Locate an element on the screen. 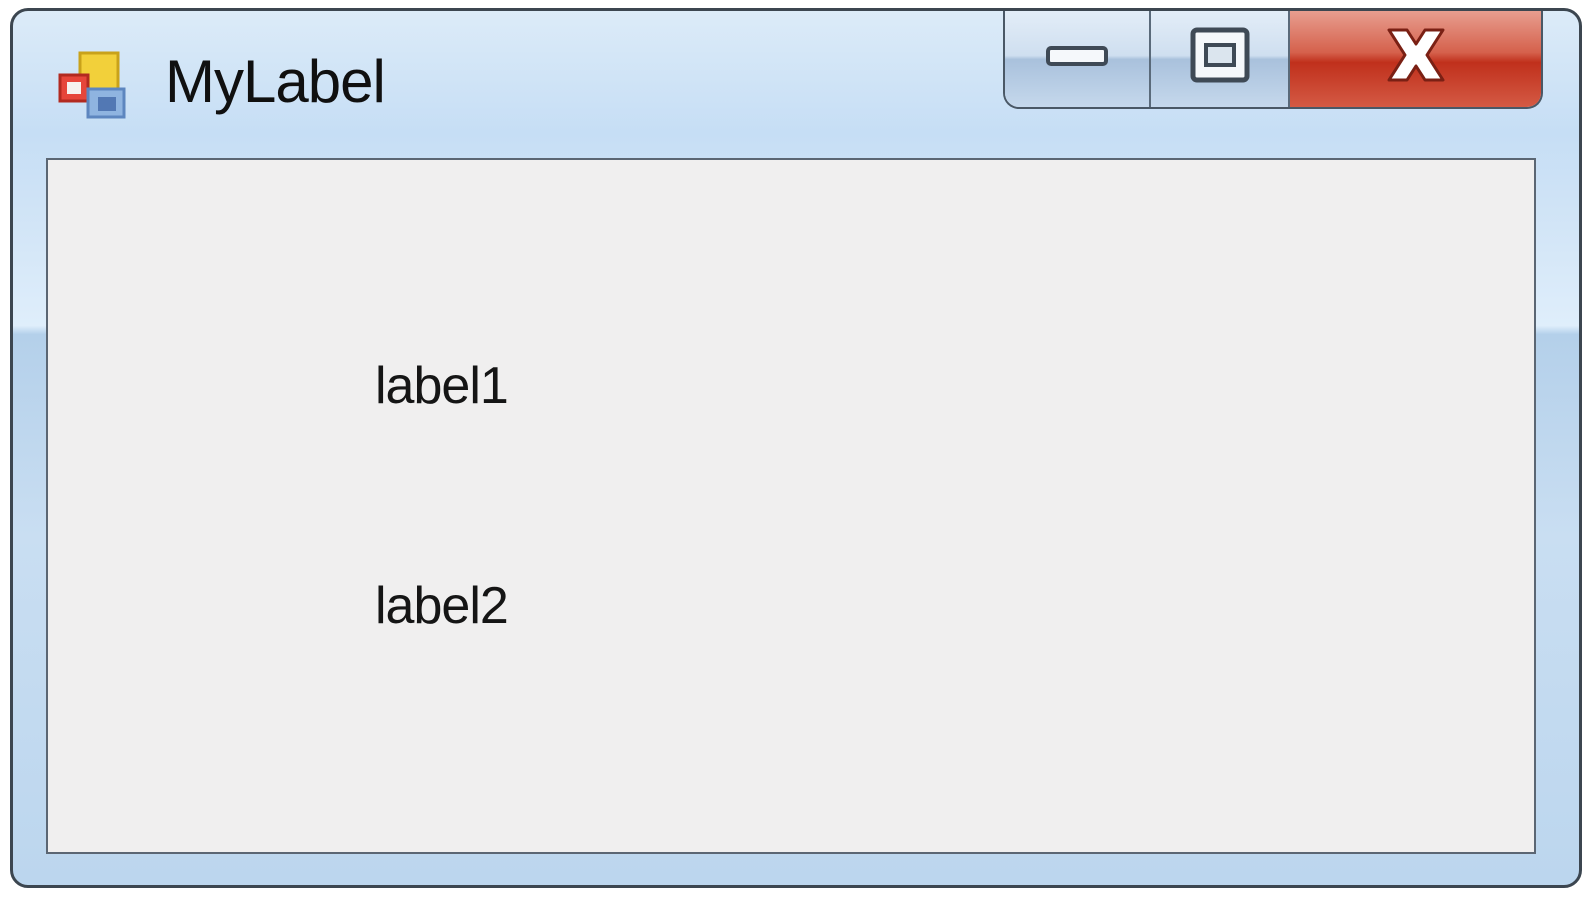  caption-buttons is located at coordinates (1273, 60).